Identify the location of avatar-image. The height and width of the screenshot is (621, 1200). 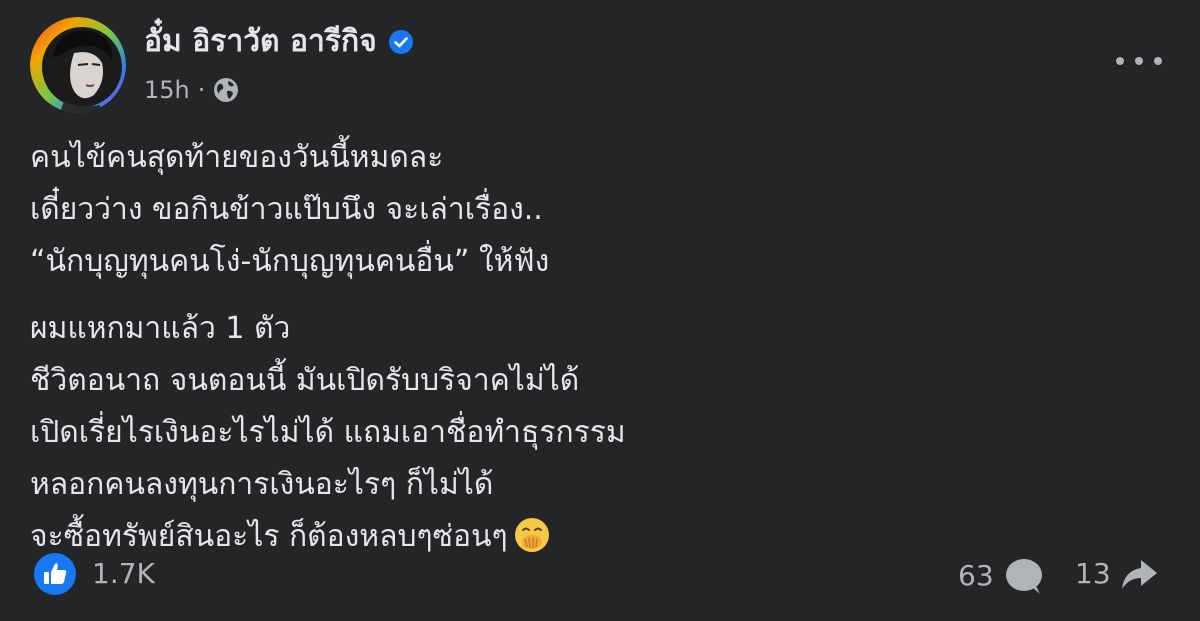
(78, 65).